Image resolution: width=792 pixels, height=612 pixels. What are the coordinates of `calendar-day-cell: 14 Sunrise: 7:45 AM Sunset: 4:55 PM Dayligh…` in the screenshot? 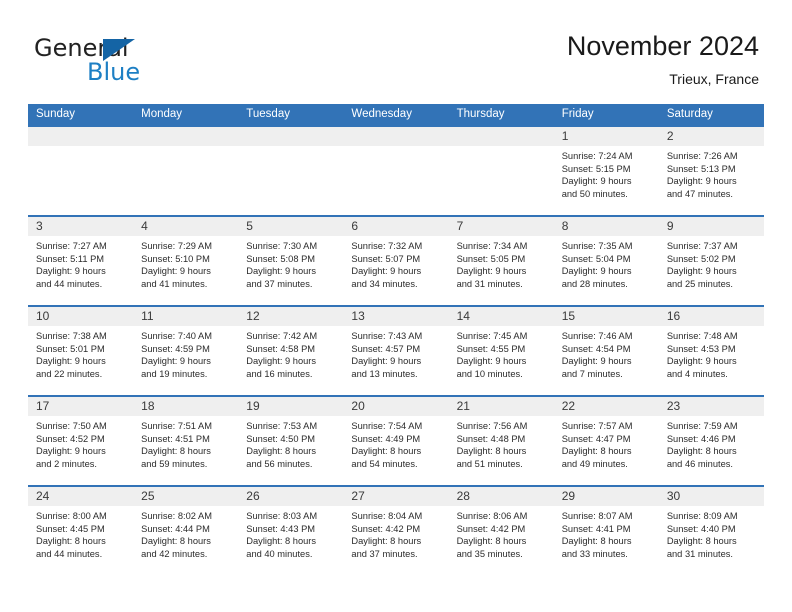 It's located at (501, 351).